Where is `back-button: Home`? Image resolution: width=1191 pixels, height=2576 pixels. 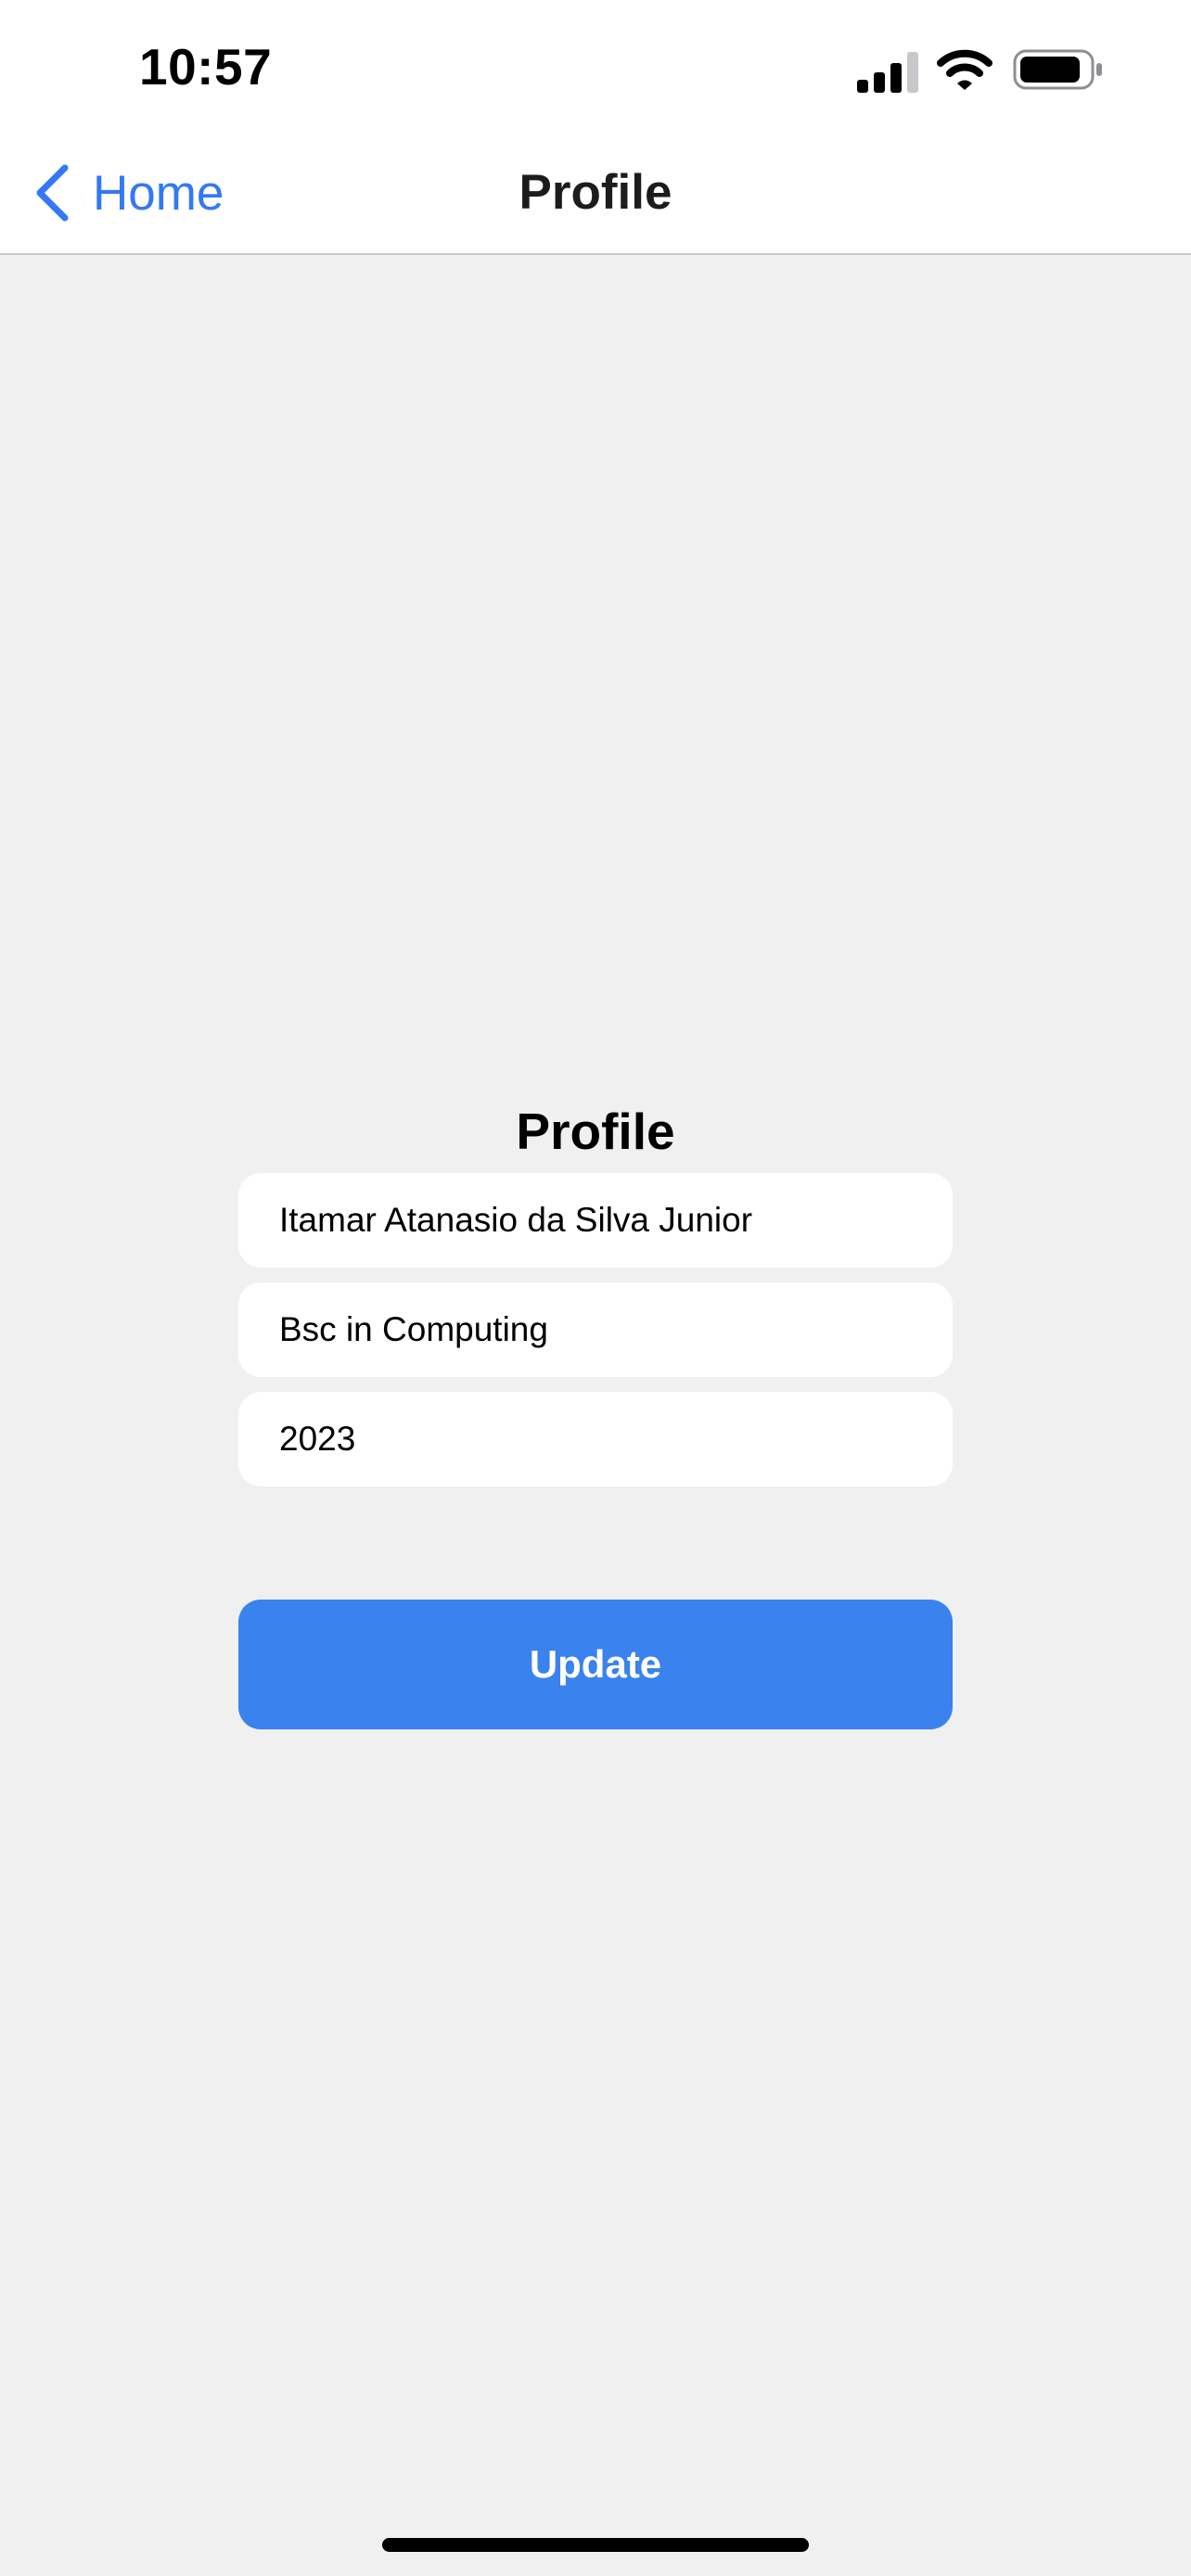
back-button: Home is located at coordinates (128, 193).